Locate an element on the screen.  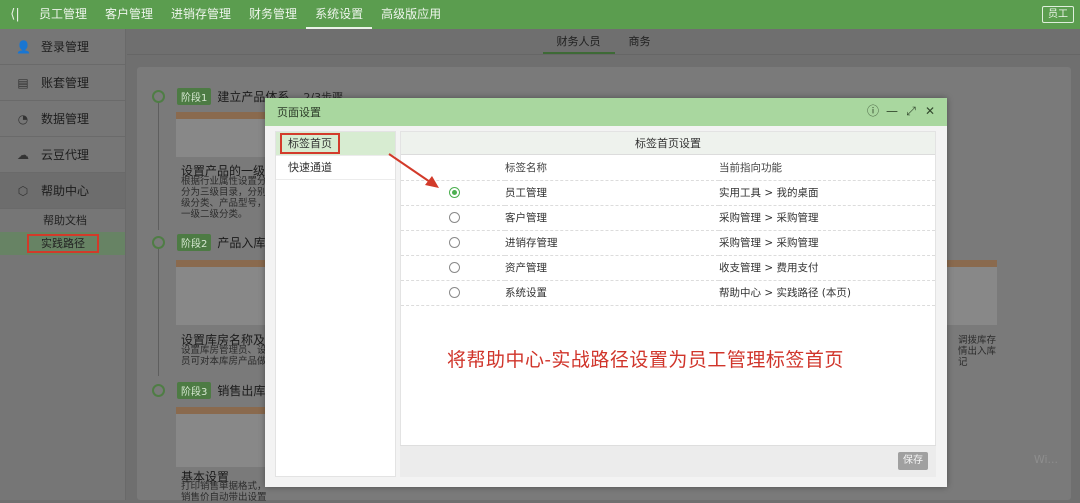
sidebar-item-label: 帮助中心 is located at coordinates (65, 191).